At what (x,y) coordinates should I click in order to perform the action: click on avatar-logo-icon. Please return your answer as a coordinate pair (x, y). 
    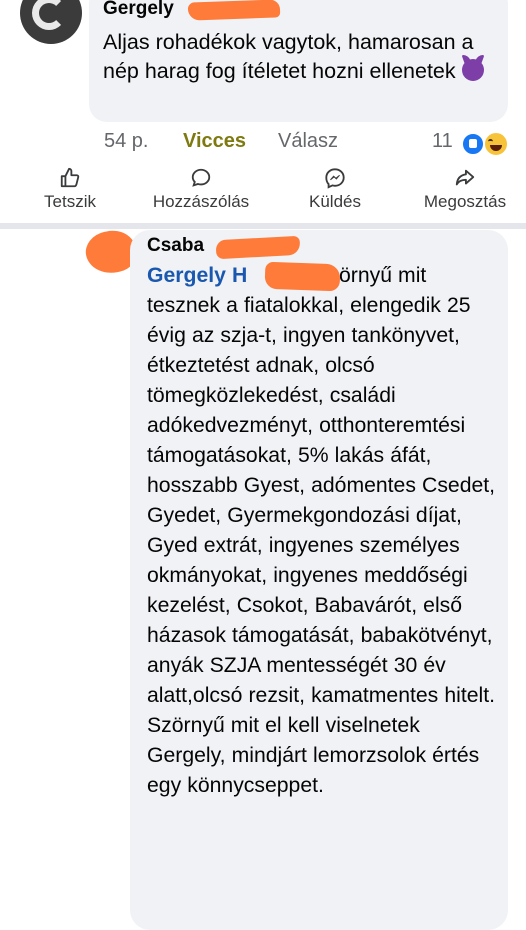
    Looking at the image, I should click on (49, 15).